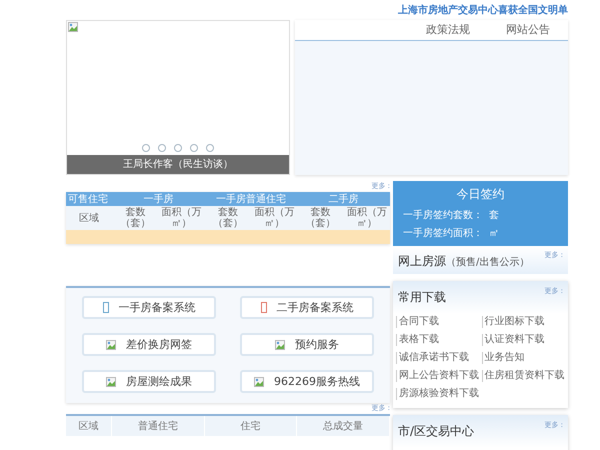 Image resolution: width=600 pixels, height=450 pixels. I want to click on table-title: 可售住宅, so click(89, 199).